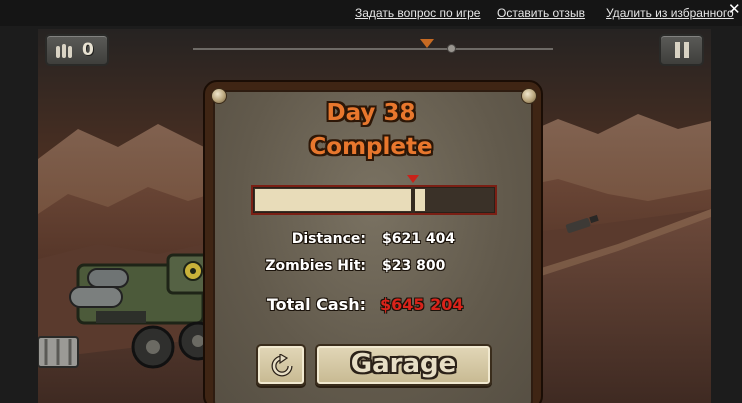 The width and height of the screenshot is (742, 403). I want to click on ammo-counter: 0, so click(77, 50).